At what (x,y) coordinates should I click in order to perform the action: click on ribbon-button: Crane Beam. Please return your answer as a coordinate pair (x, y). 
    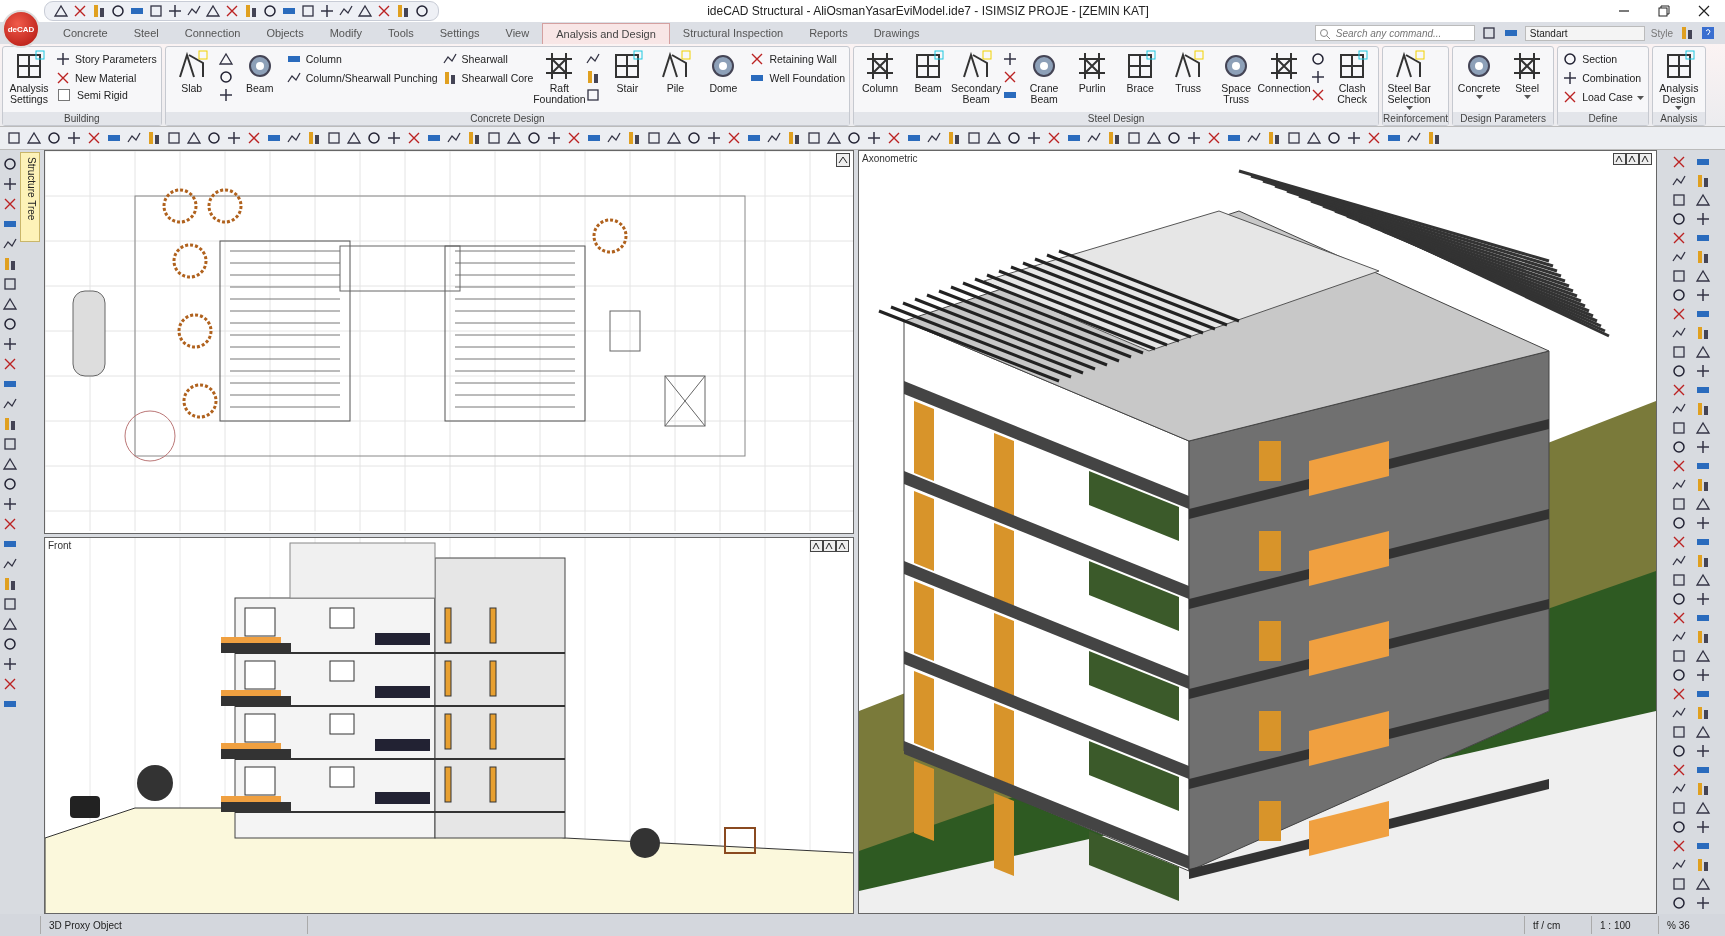
    Looking at the image, I should click on (1044, 77).